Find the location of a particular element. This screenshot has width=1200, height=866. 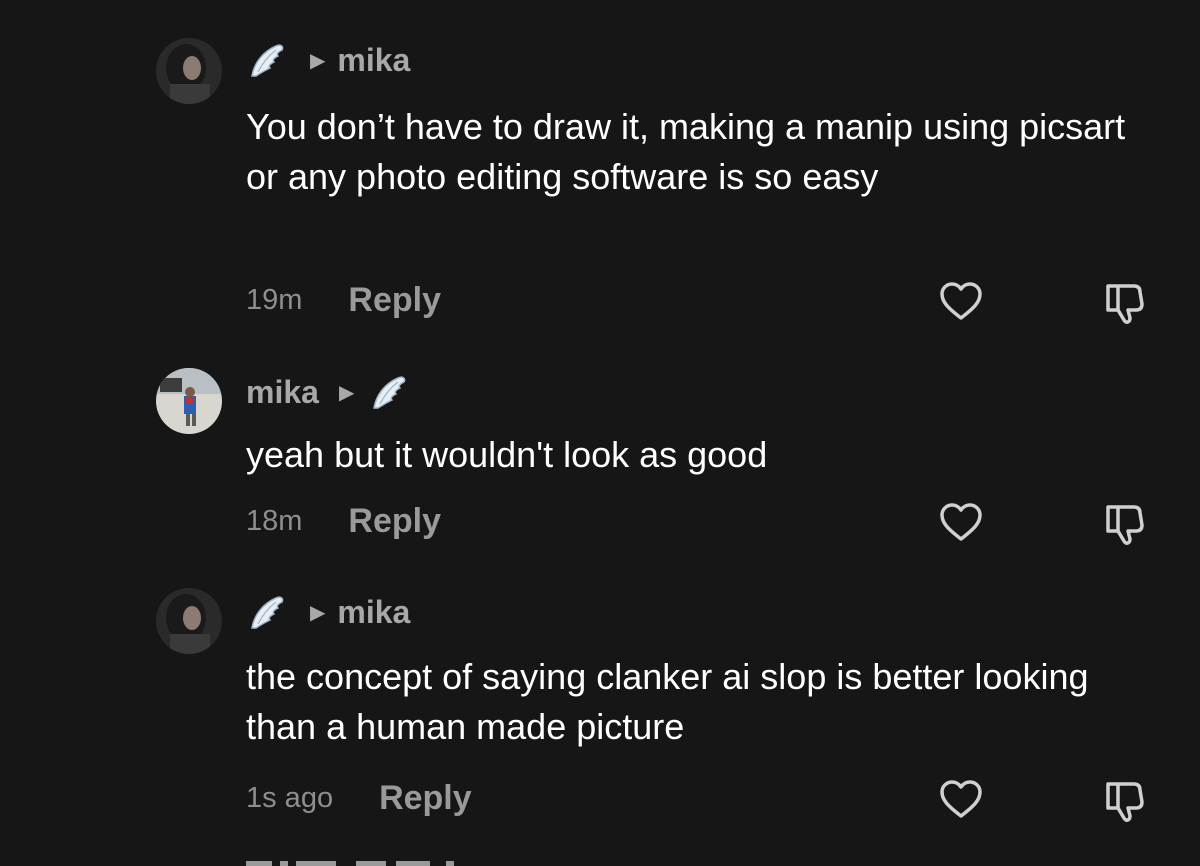

comment-meta: 19m Reply is located at coordinates (343, 300).